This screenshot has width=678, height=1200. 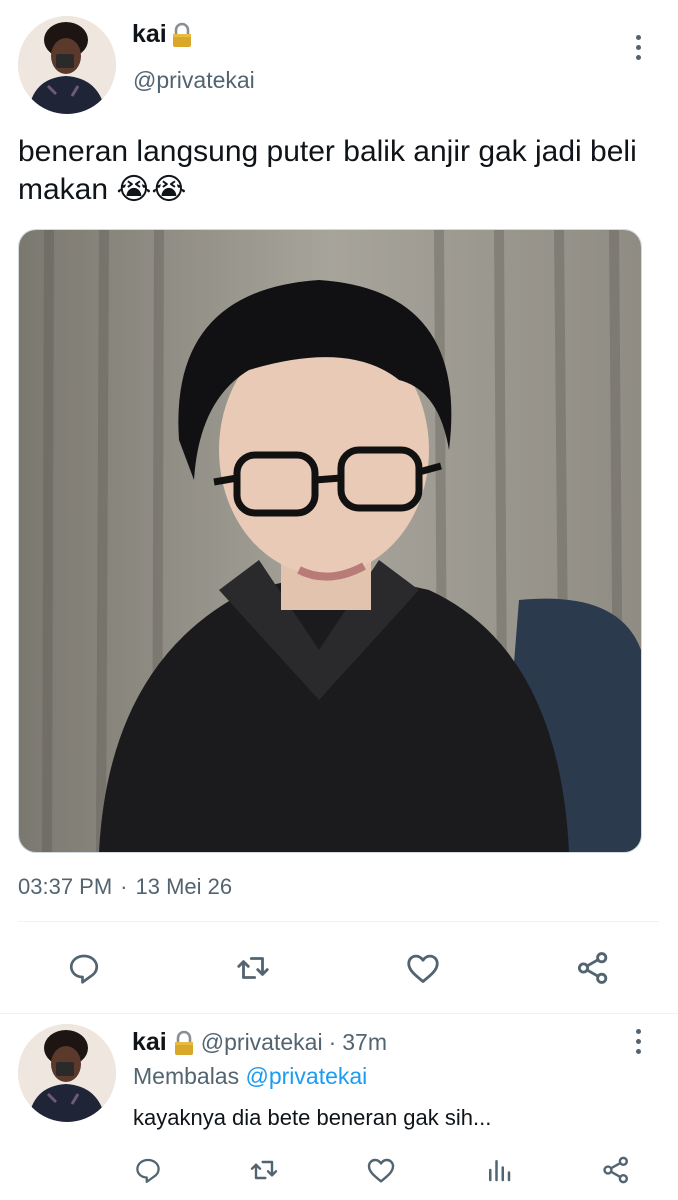 I want to click on views-icon, so click(x=500, y=1171).